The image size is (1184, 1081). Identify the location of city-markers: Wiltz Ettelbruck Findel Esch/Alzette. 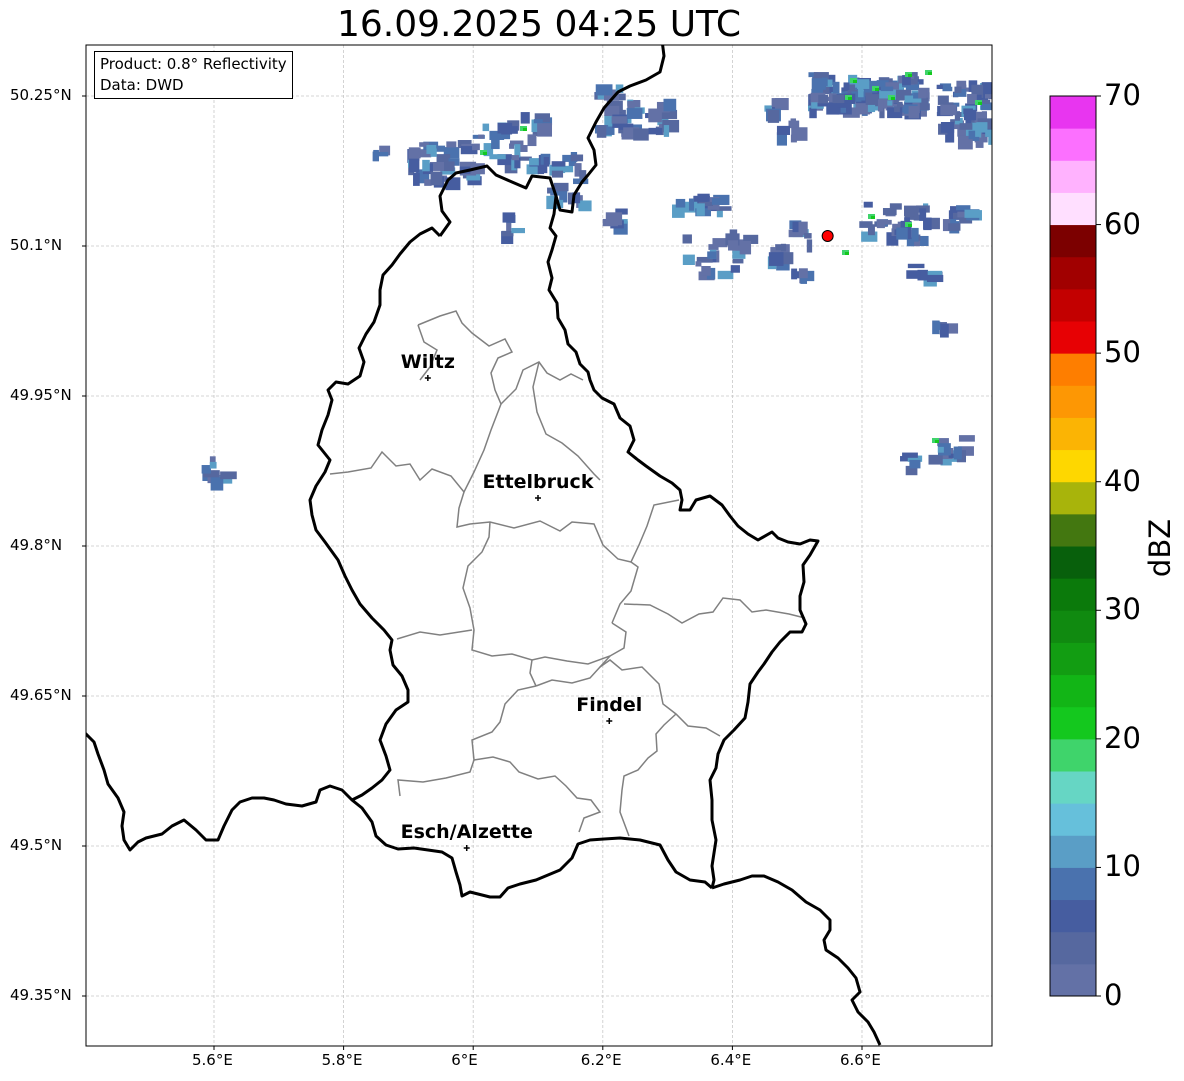
(521, 601).